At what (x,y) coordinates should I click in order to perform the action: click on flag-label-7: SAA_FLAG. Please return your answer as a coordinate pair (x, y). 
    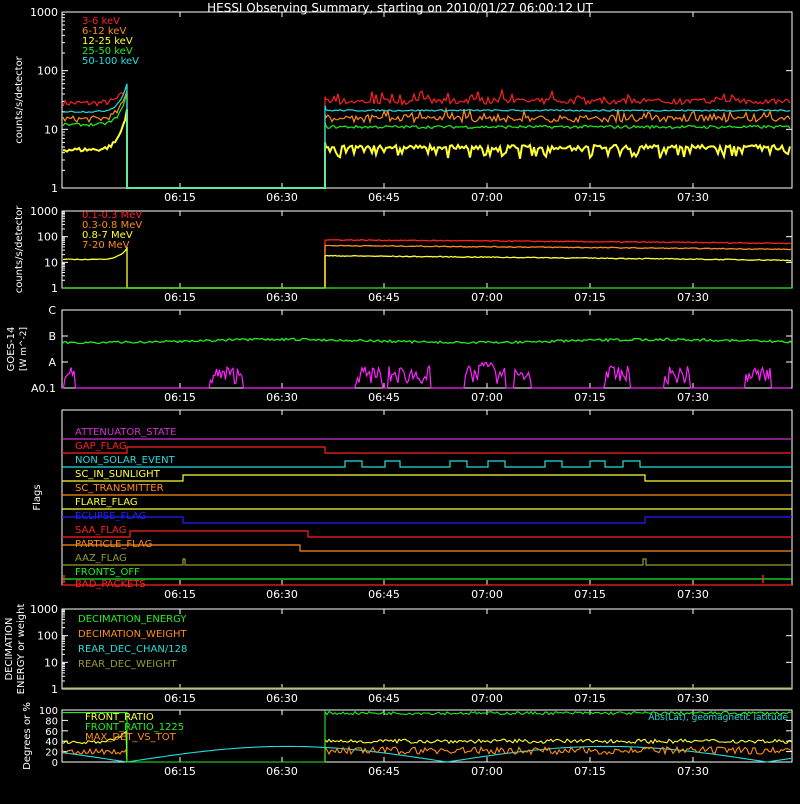
    Looking at the image, I should click on (100, 530).